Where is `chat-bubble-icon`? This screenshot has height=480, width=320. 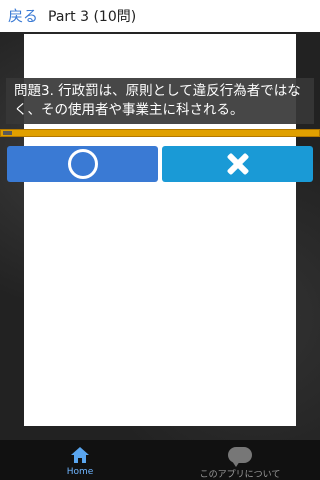
chat-bubble-icon is located at coordinates (240, 457).